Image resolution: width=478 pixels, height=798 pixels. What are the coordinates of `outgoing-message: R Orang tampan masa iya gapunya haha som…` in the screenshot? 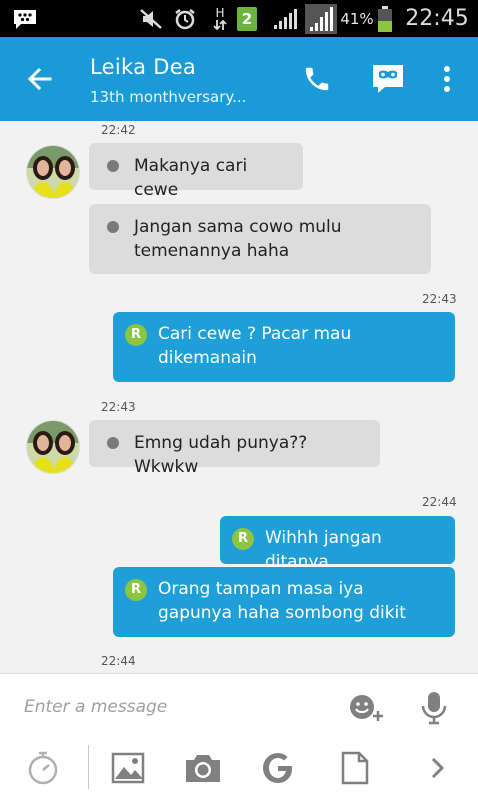 It's located at (284, 602).